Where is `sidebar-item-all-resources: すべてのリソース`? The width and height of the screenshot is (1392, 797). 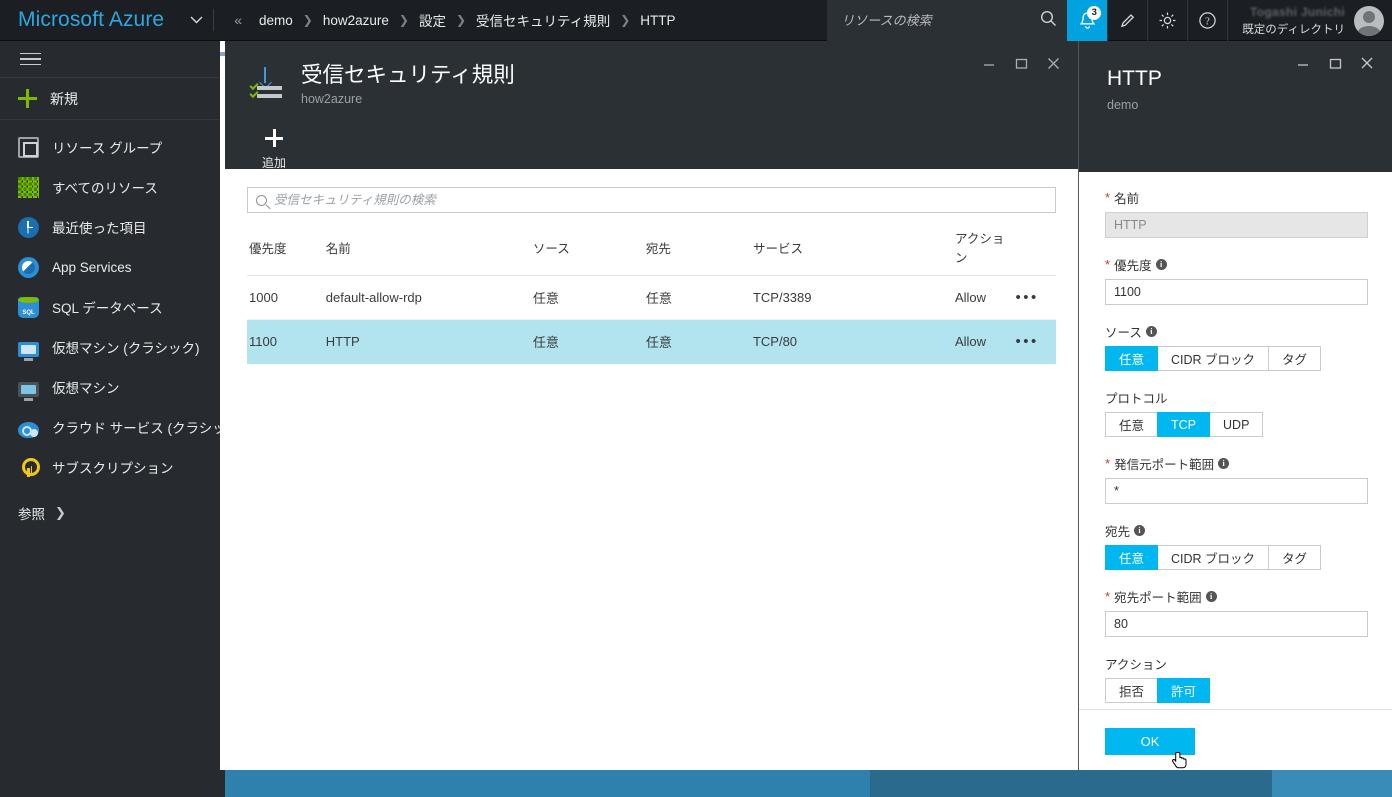
sidebar-item-all-resources: すべてのリソース is located at coordinates (112, 187).